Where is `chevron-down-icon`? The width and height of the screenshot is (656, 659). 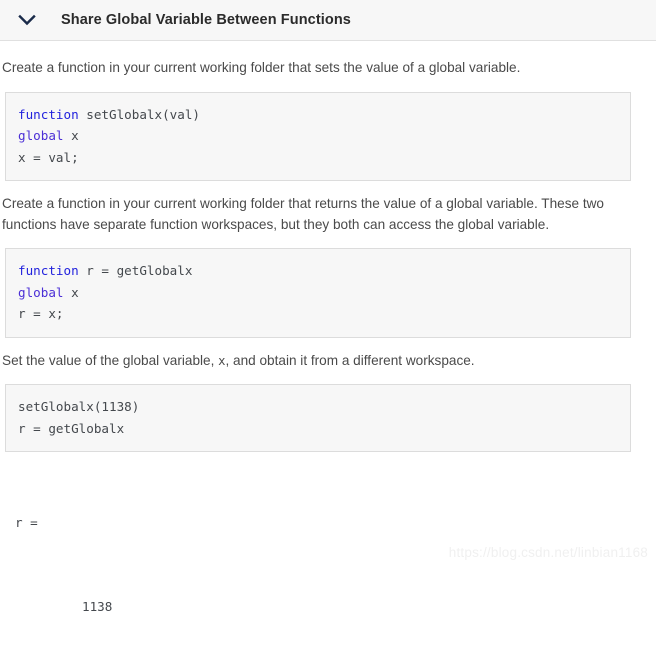
chevron-down-icon is located at coordinates (27, 20).